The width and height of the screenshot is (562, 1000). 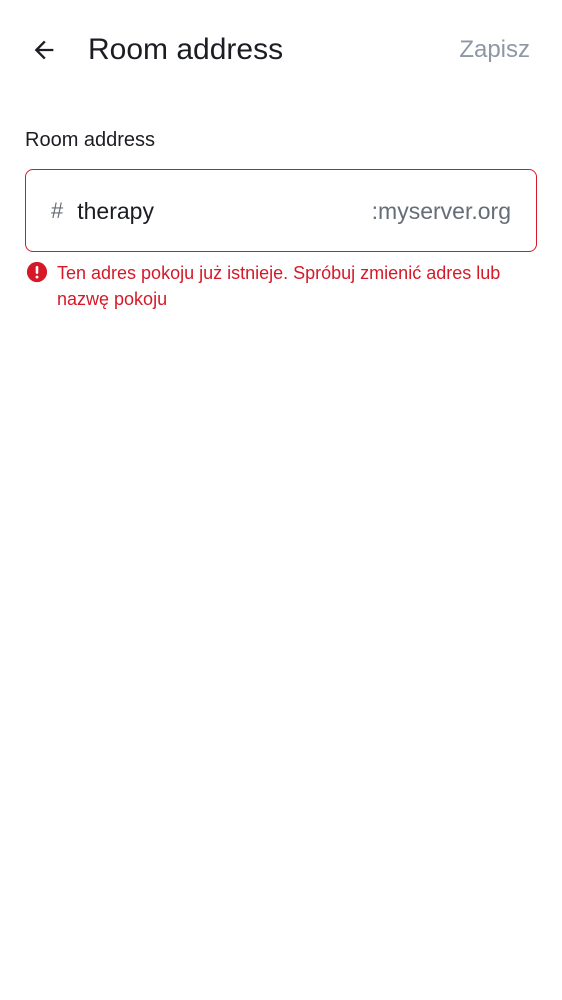 I want to click on arrow-left-icon, so click(x=44, y=50).